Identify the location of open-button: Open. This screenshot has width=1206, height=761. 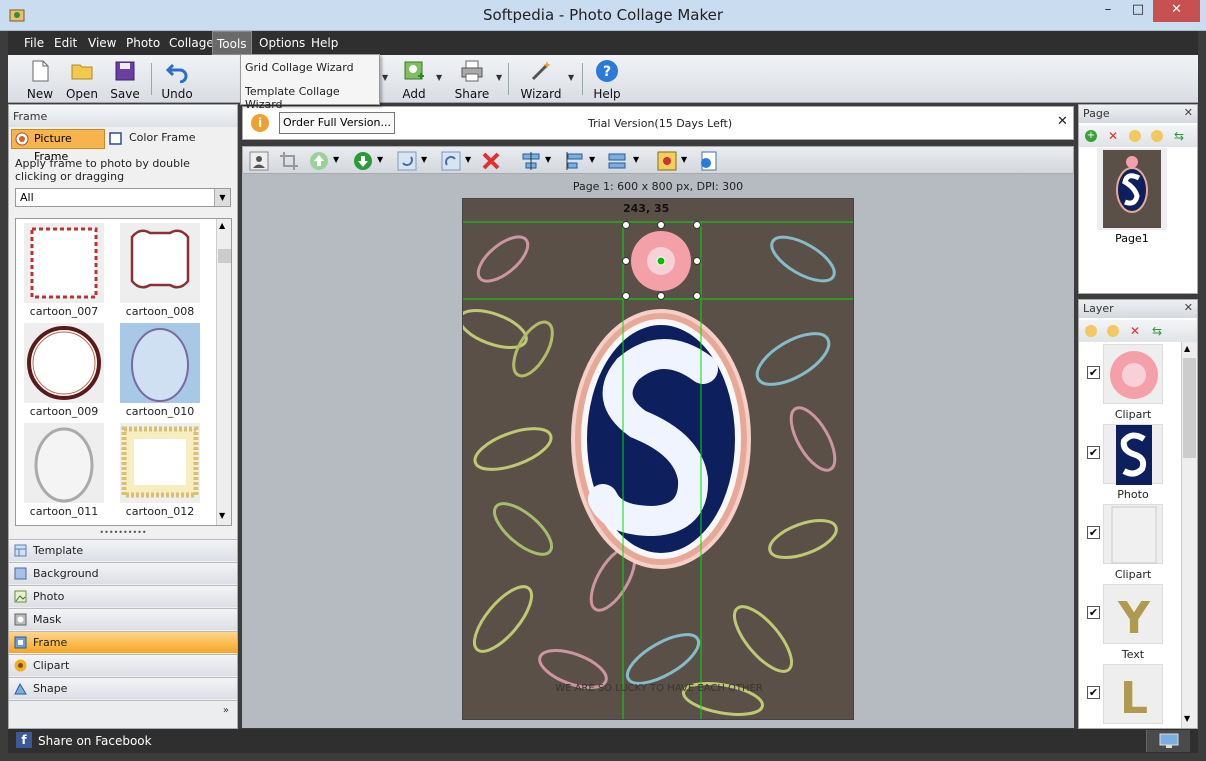
(82, 80).